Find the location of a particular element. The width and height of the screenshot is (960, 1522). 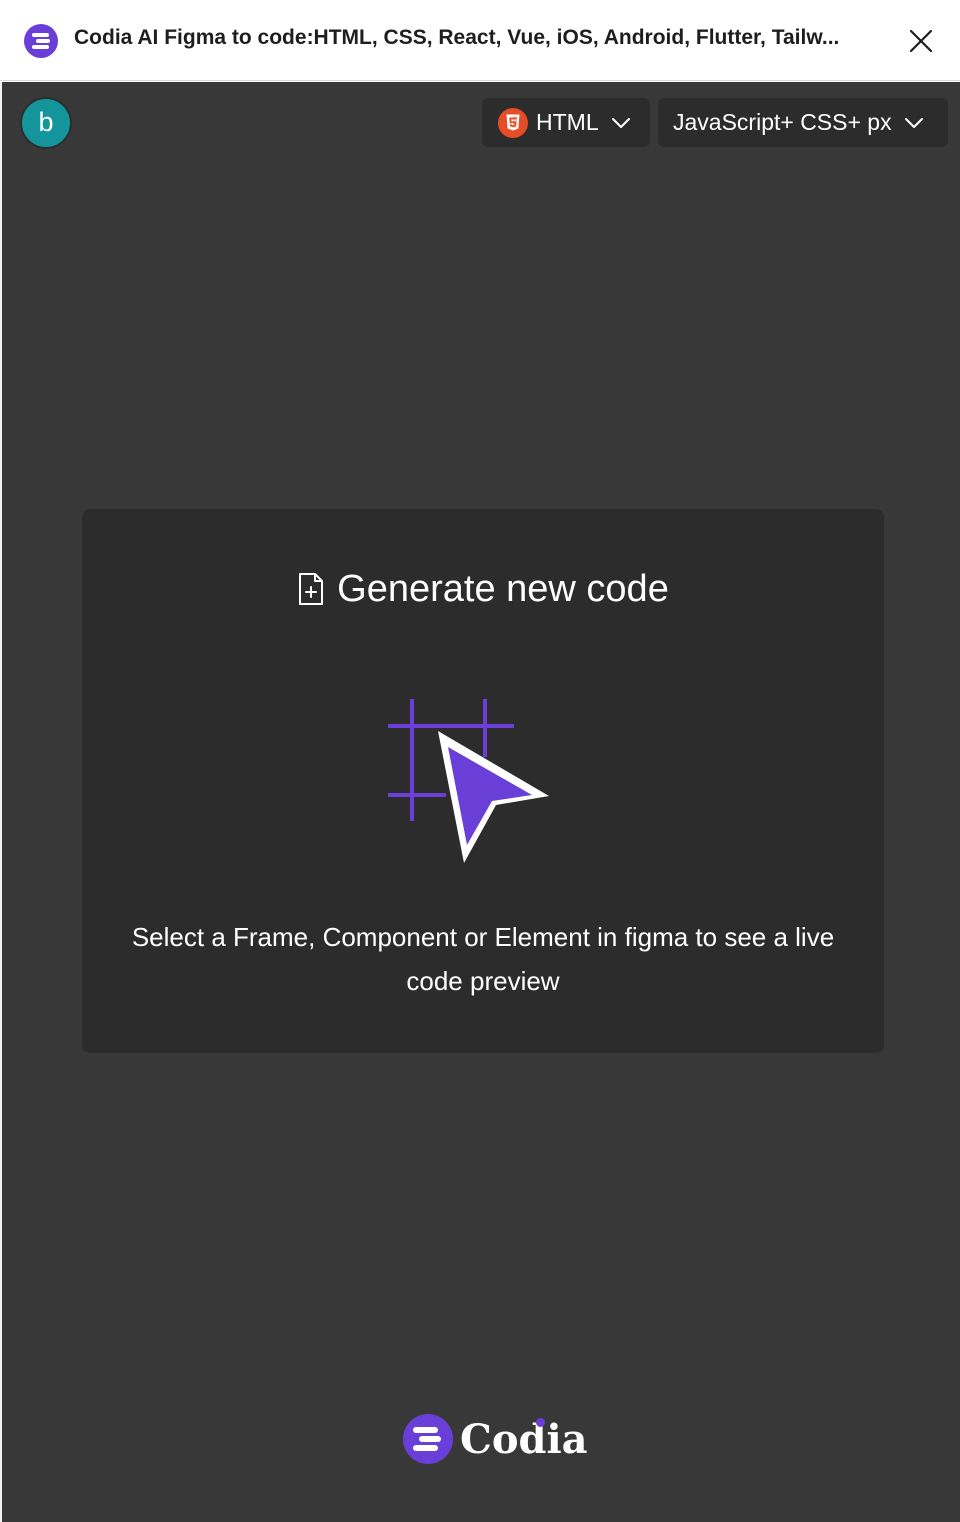

file-plus-icon is located at coordinates (311, 589).